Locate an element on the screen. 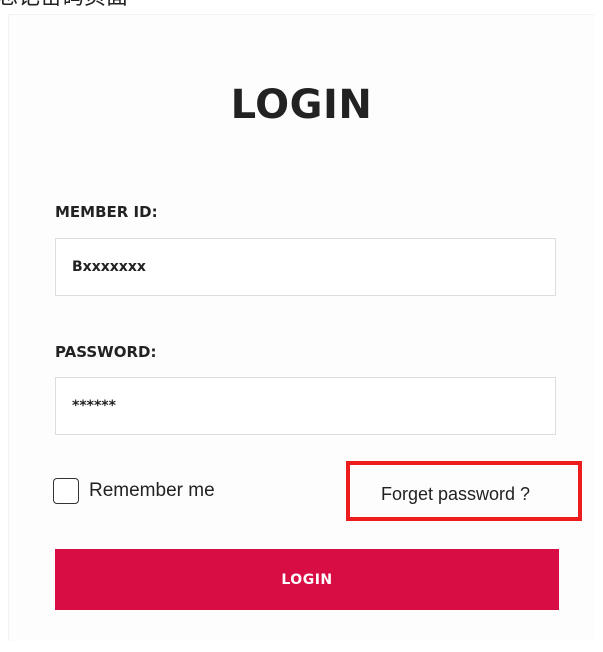 Image resolution: width=603 pixels, height=652 pixels. password-label: PASSWORD: is located at coordinates (106, 352).